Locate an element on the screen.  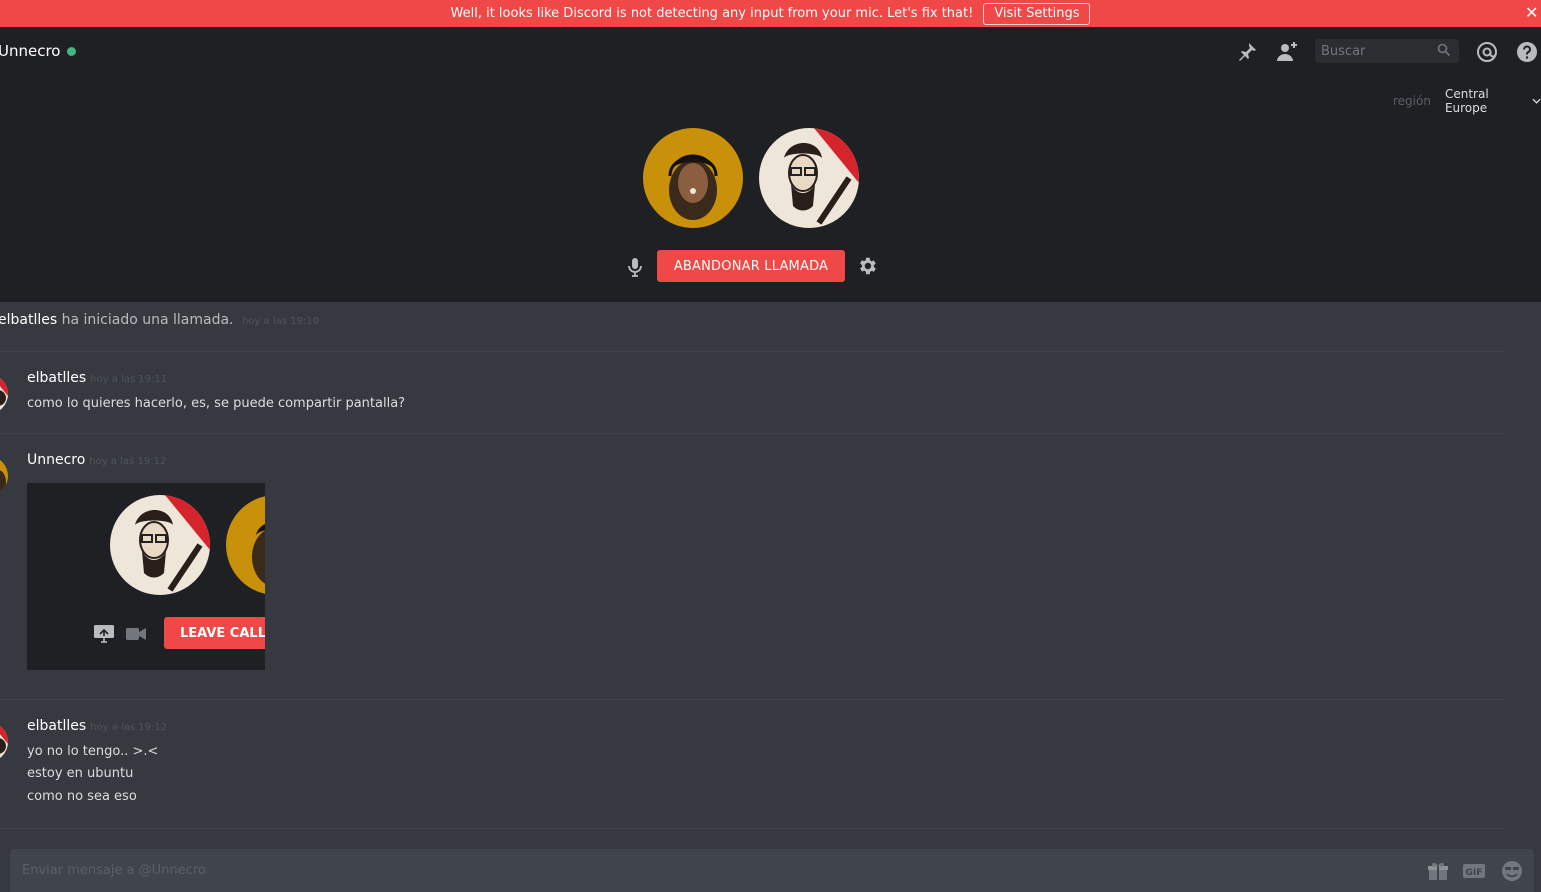
region-value: Central Europe is located at coordinates (1466, 101).